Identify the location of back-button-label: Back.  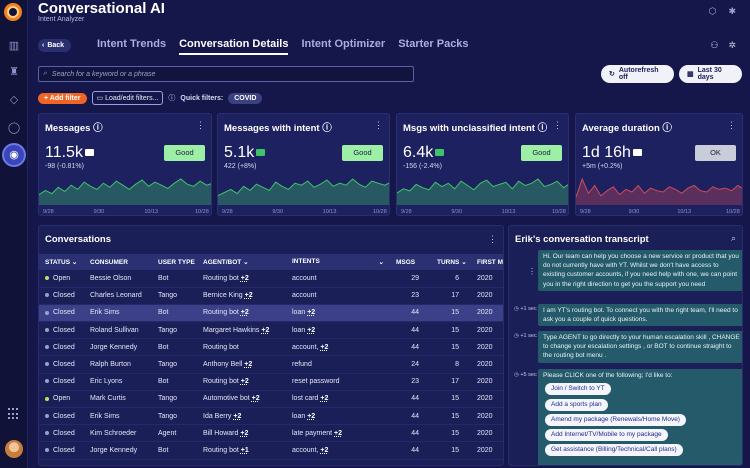
(56, 45).